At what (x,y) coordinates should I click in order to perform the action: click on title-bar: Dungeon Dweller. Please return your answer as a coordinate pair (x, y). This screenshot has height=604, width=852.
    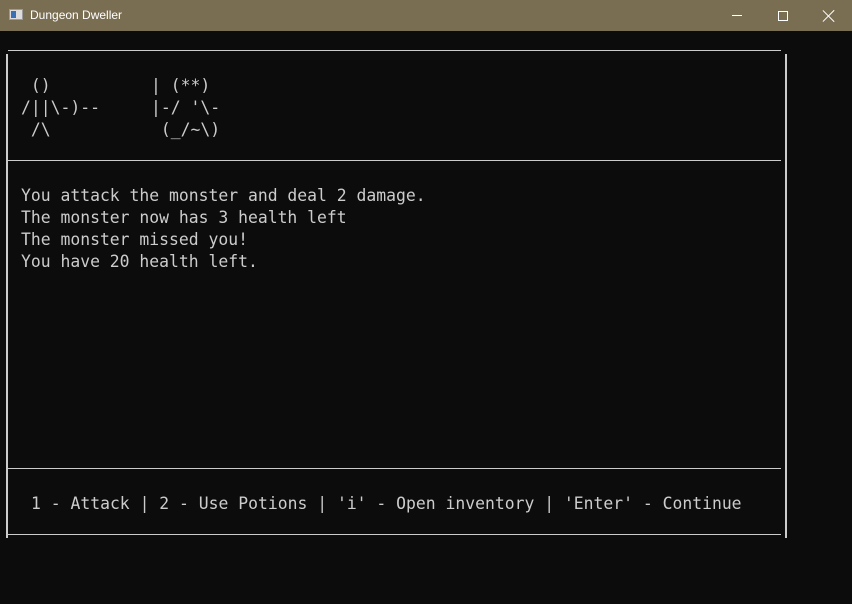
    Looking at the image, I should click on (426, 15).